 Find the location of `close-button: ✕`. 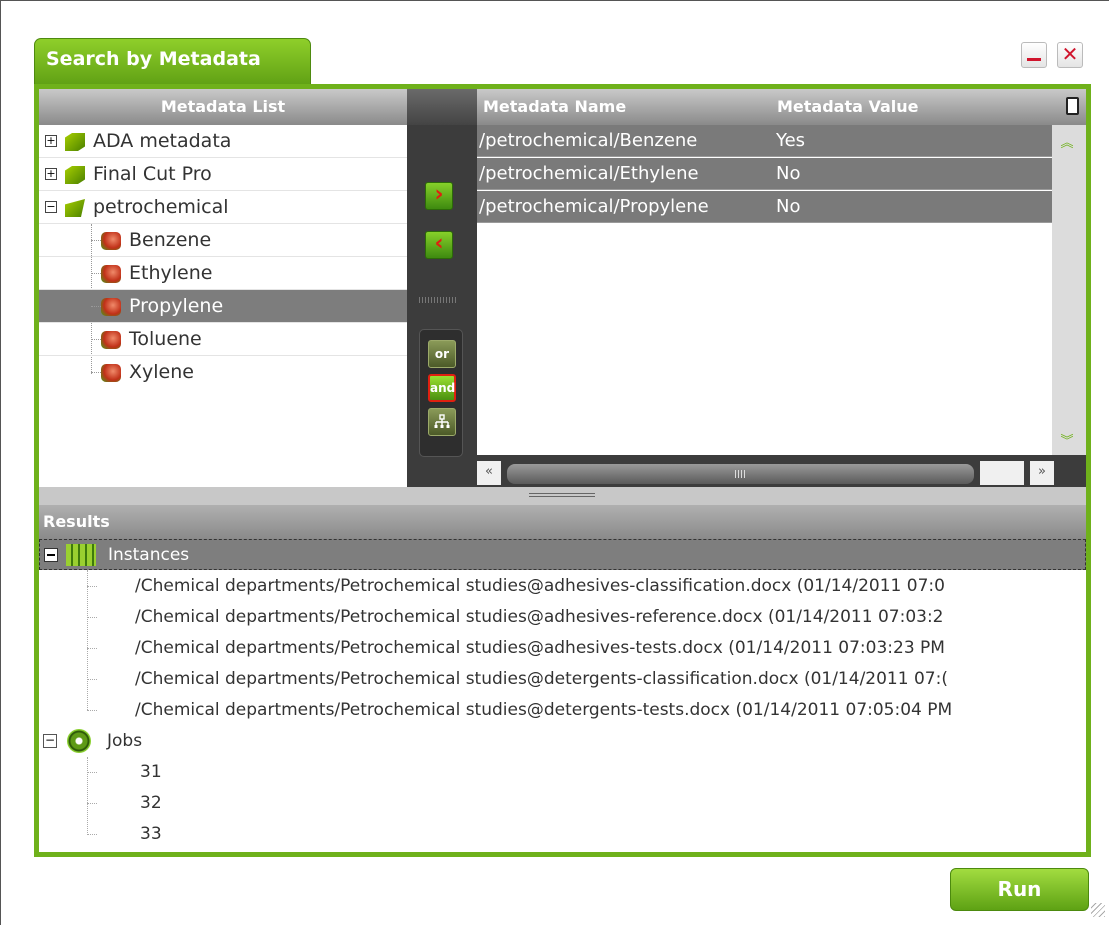

close-button: ✕ is located at coordinates (1070, 55).